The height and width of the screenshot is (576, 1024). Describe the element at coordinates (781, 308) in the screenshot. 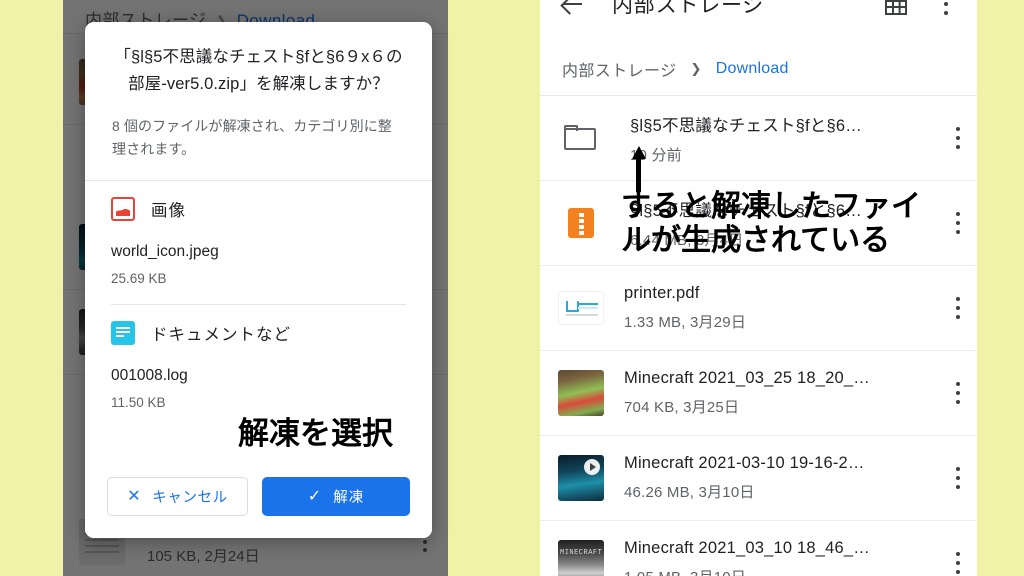

I see `row-texts: printer.pdf 1.33 MB, 3月29日` at that location.